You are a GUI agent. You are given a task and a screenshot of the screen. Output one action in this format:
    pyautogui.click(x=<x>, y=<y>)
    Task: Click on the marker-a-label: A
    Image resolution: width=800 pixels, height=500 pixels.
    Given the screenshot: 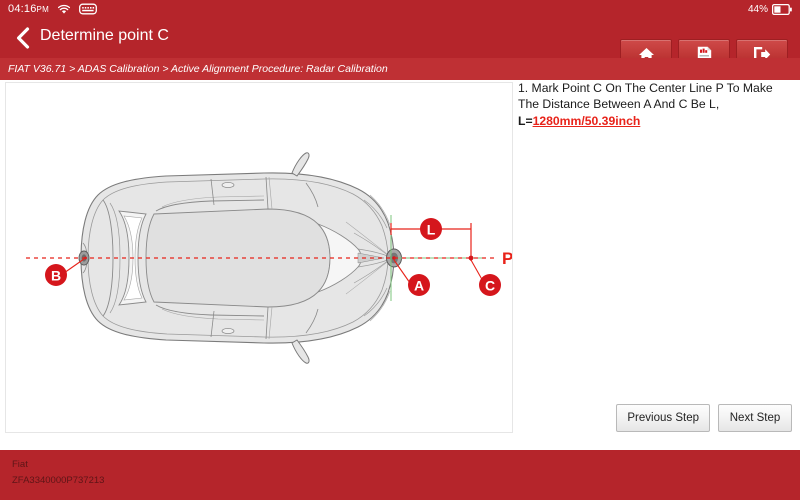 What is the action you would take?
    pyautogui.click(x=419, y=286)
    